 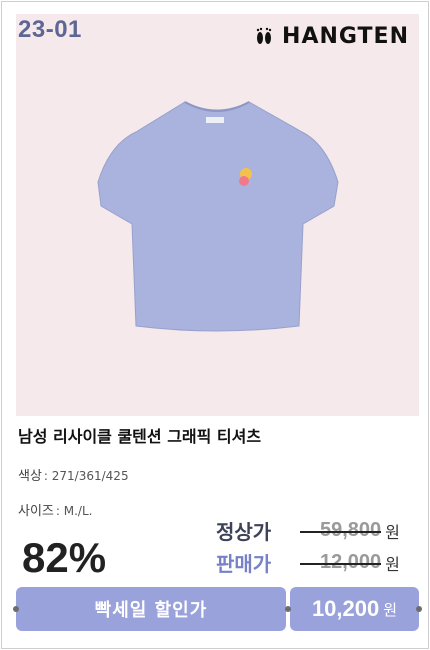 I want to click on promo-price-unit: 원, so click(x=390, y=609).